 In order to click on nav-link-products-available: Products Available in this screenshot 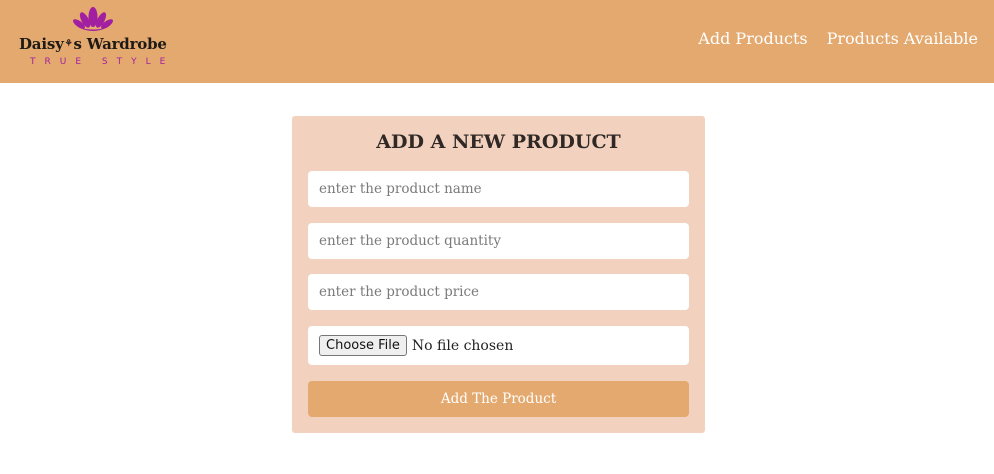, I will do `click(902, 38)`.